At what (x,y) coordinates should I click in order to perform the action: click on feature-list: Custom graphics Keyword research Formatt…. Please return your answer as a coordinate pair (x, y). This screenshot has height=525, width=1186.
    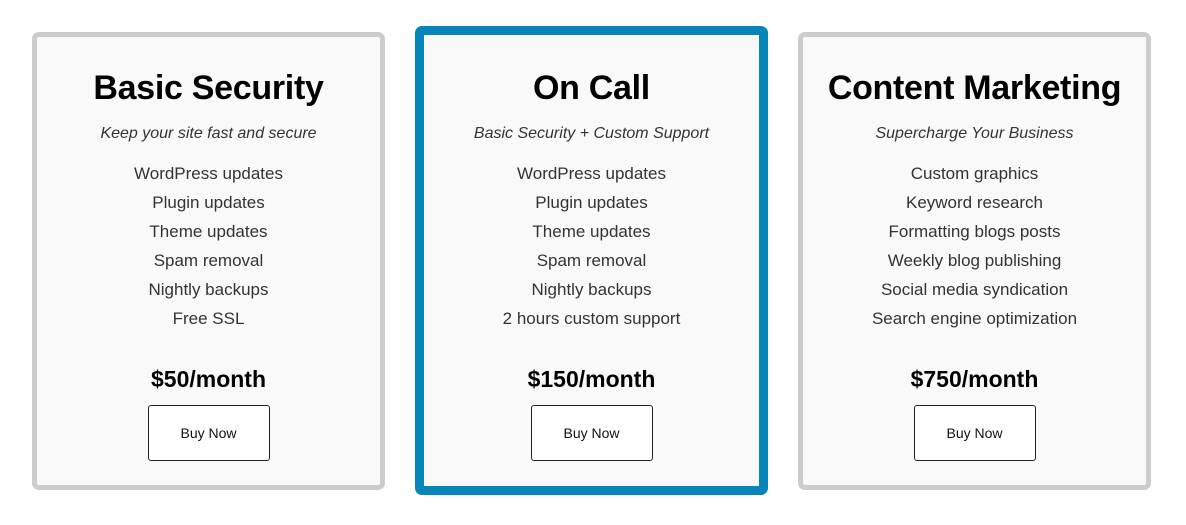
    Looking at the image, I should click on (974, 246).